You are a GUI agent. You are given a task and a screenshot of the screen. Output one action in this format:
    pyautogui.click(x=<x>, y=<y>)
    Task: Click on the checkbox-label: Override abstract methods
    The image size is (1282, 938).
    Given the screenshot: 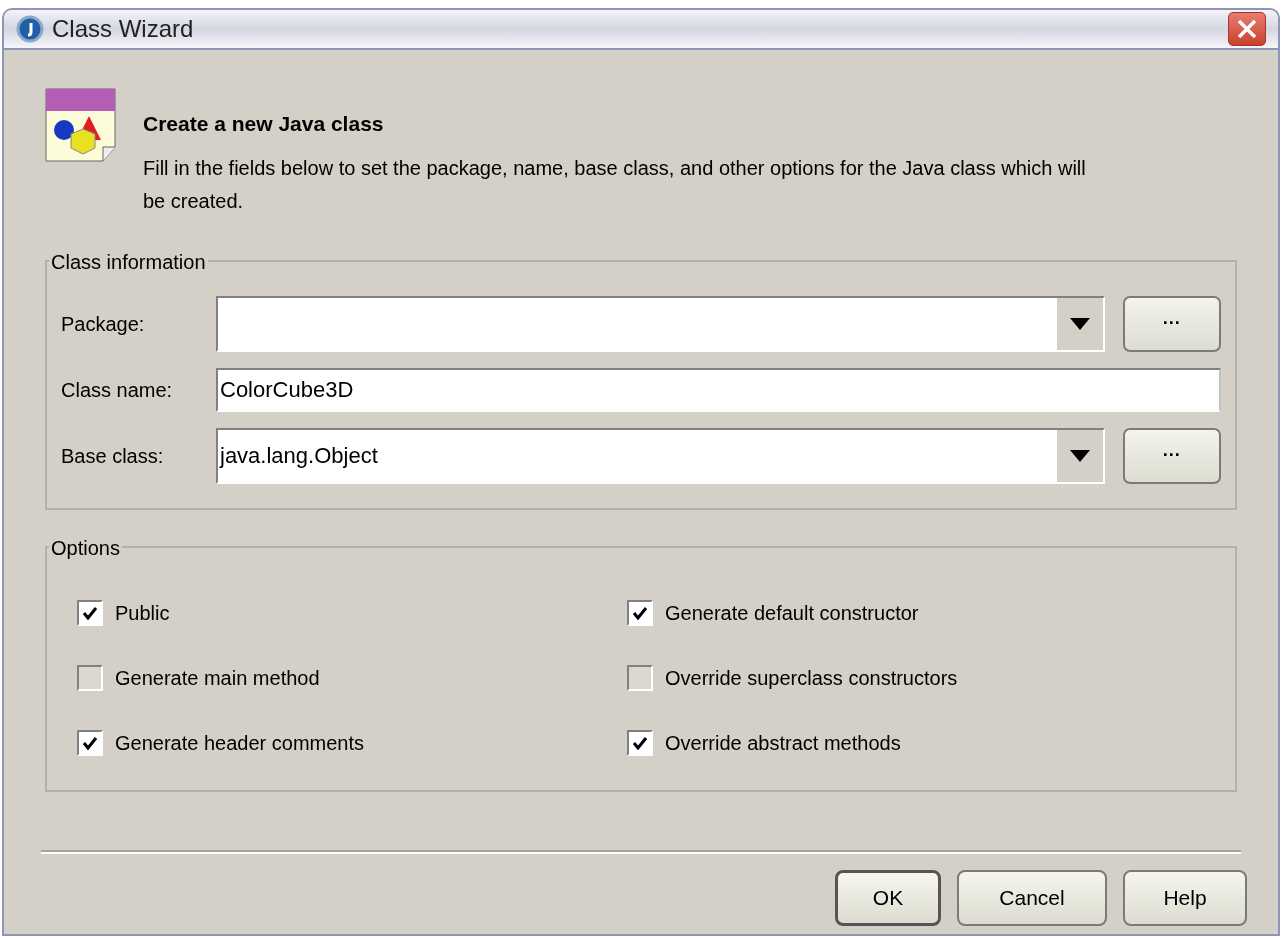 What is the action you would take?
    pyautogui.click(x=783, y=743)
    